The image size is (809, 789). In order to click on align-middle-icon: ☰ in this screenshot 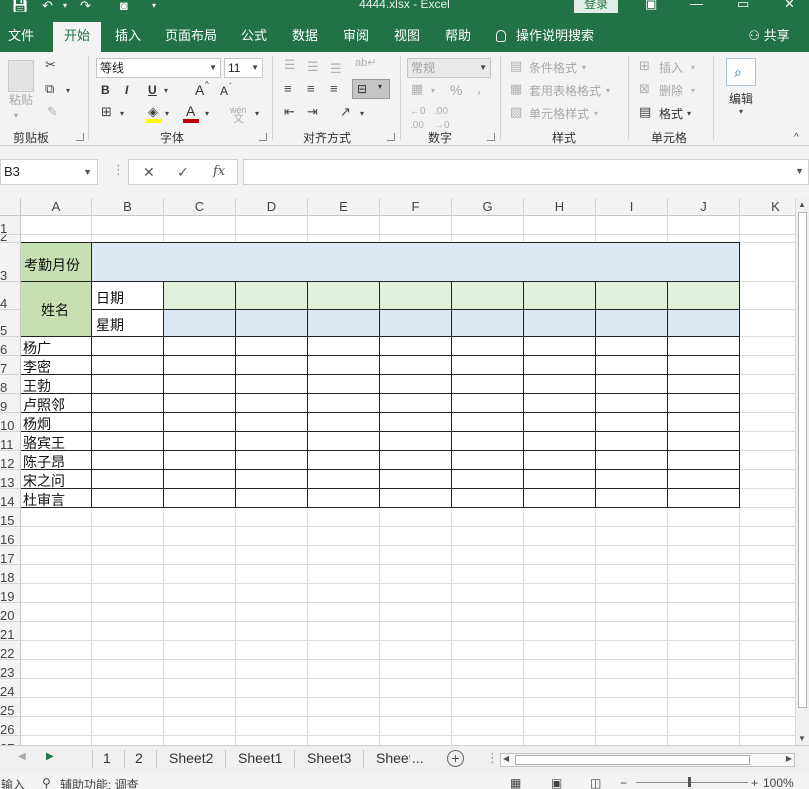, I will do `click(313, 67)`.